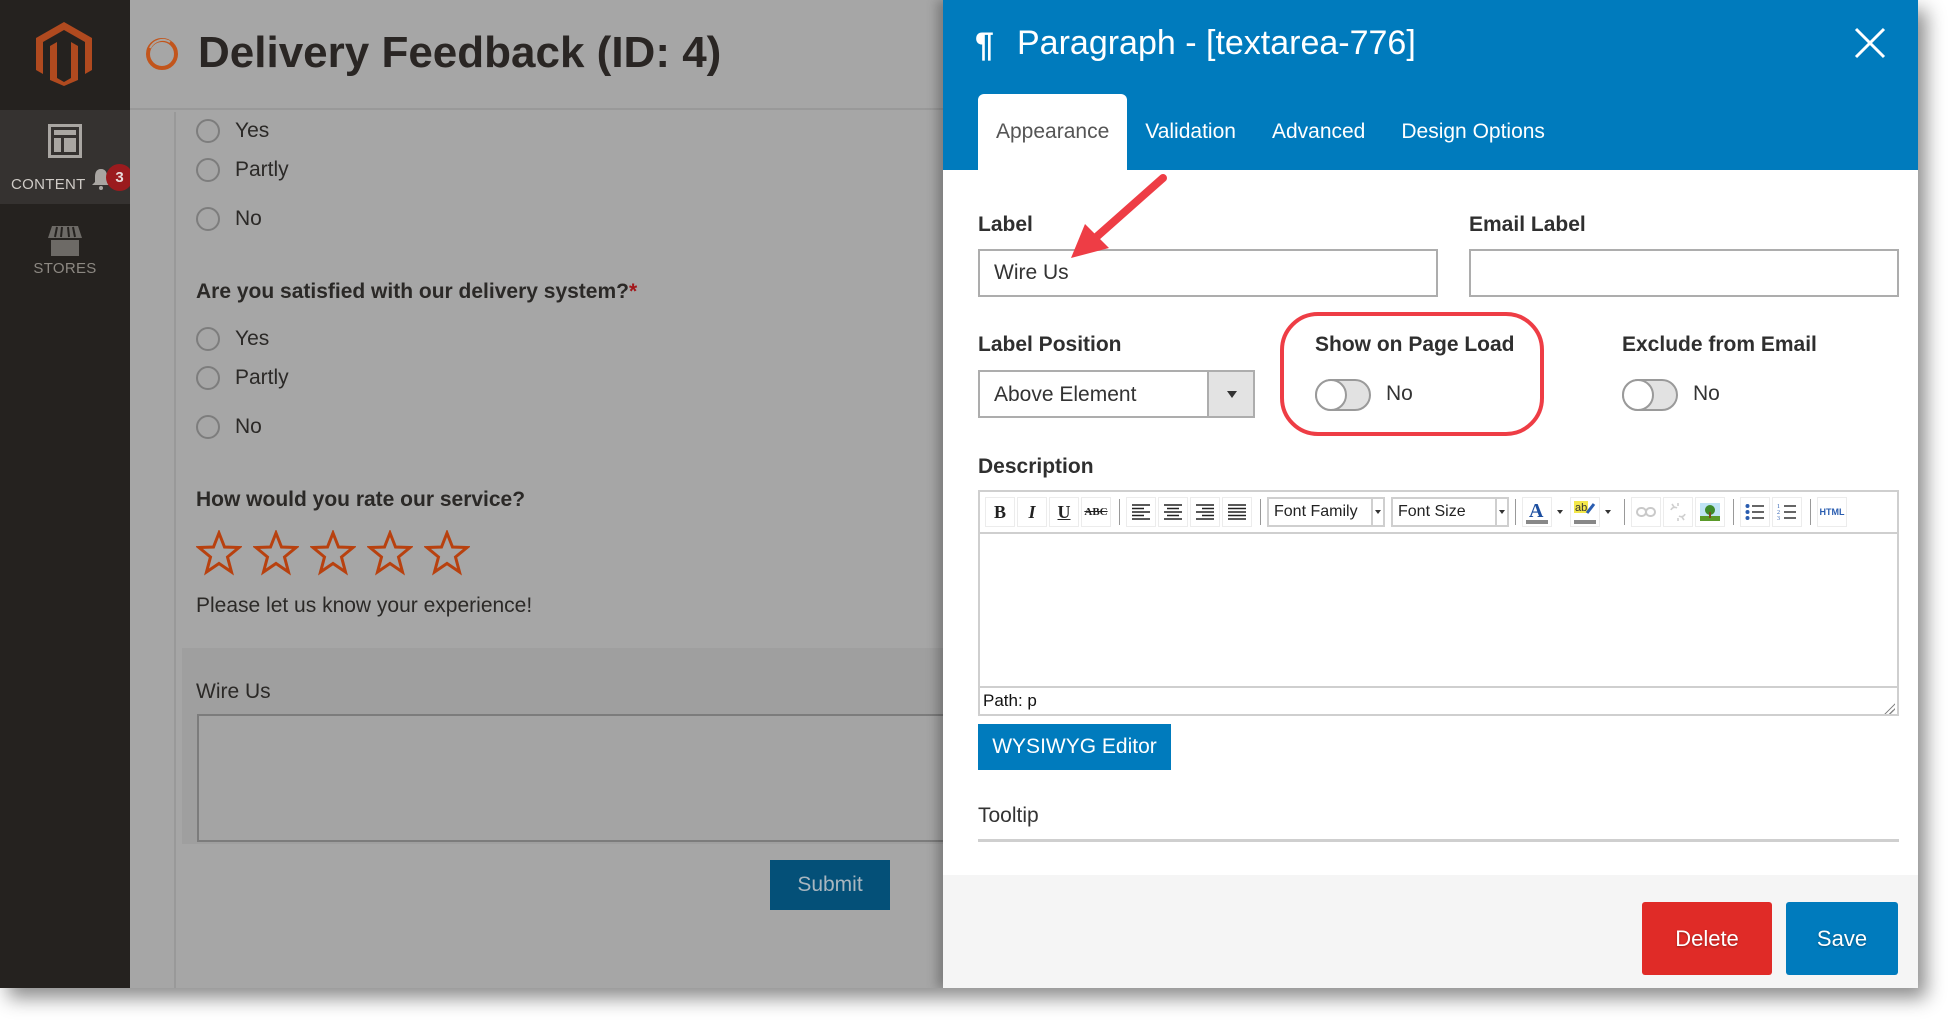  What do you see at coordinates (1032, 512) in the screenshot?
I see `italic-icon: I` at bounding box center [1032, 512].